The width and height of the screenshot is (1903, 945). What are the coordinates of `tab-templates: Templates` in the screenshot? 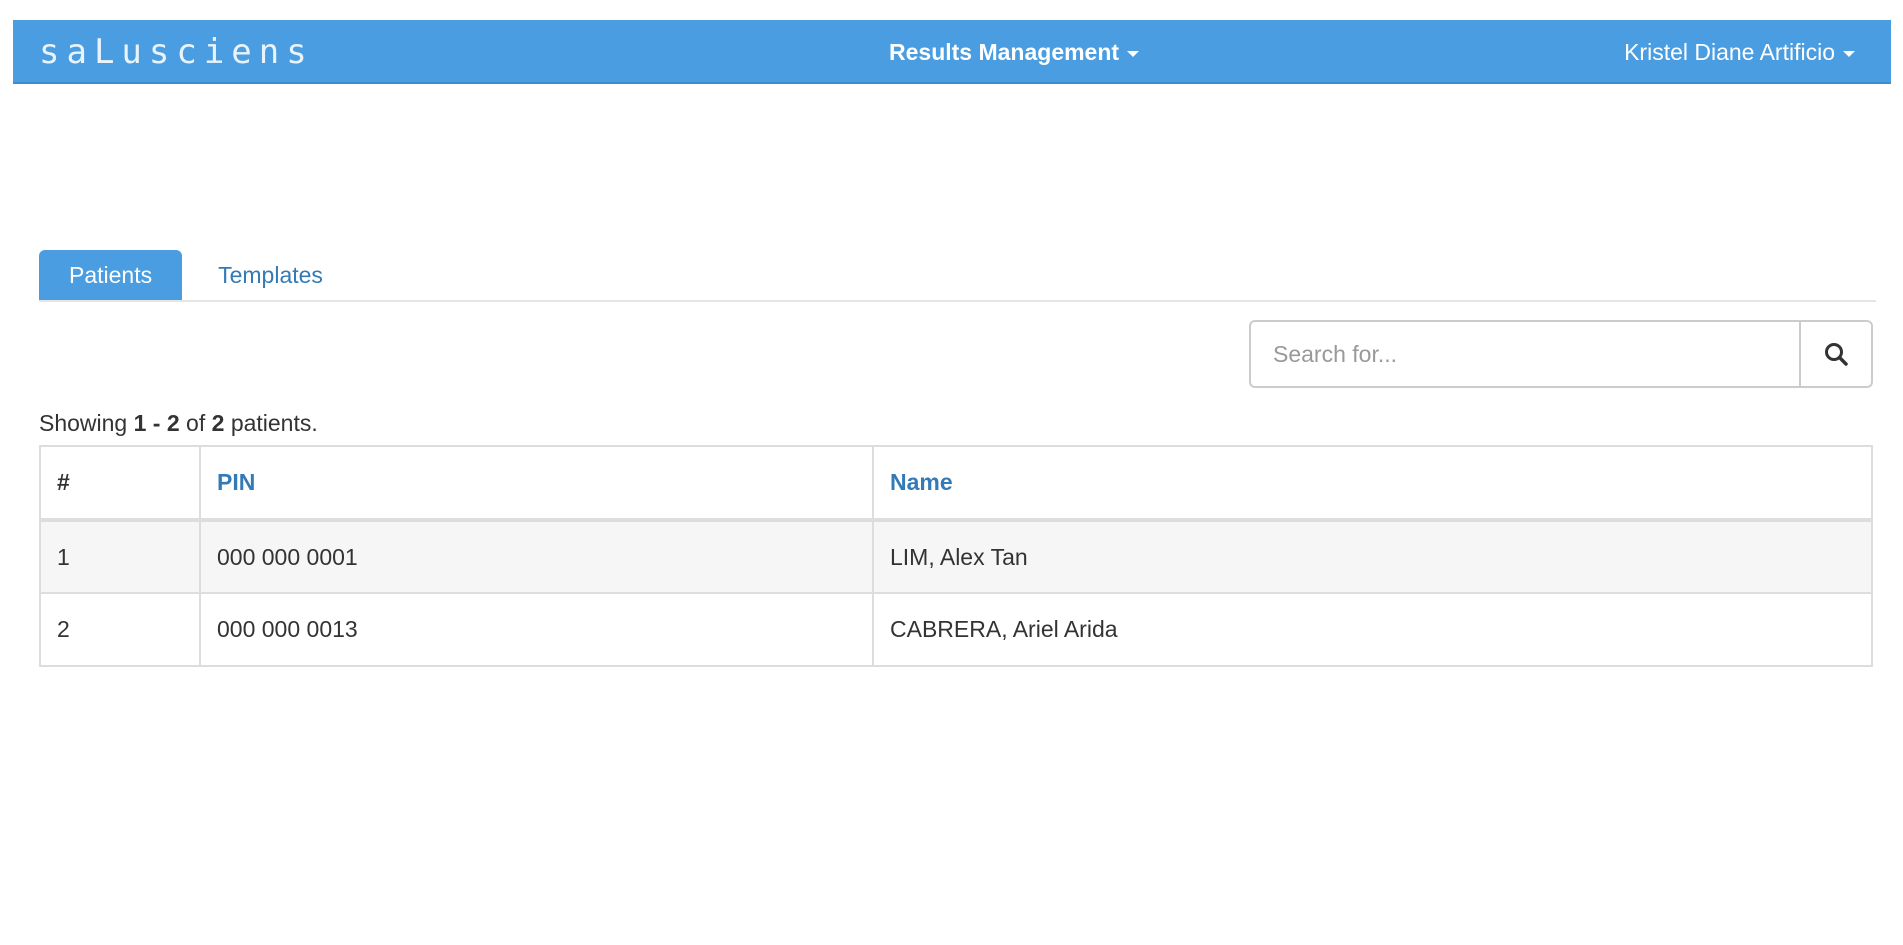 It's located at (270, 275).